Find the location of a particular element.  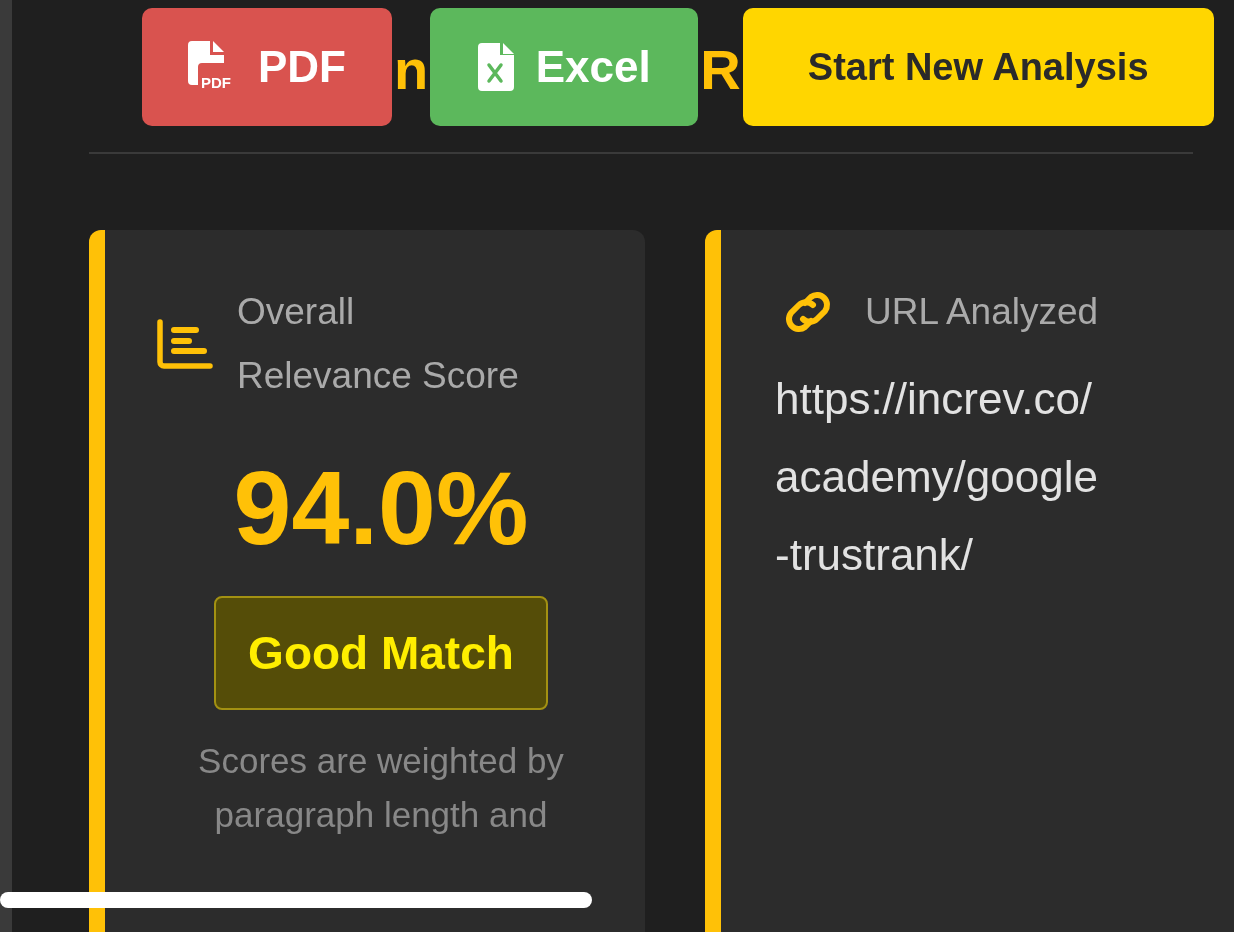

page-title: R is located at coordinates (720, 70).